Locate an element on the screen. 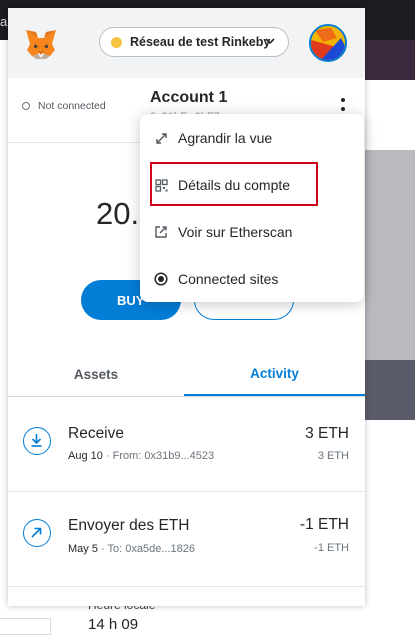 This screenshot has height=635, width=415. send-icon is located at coordinates (37, 533).